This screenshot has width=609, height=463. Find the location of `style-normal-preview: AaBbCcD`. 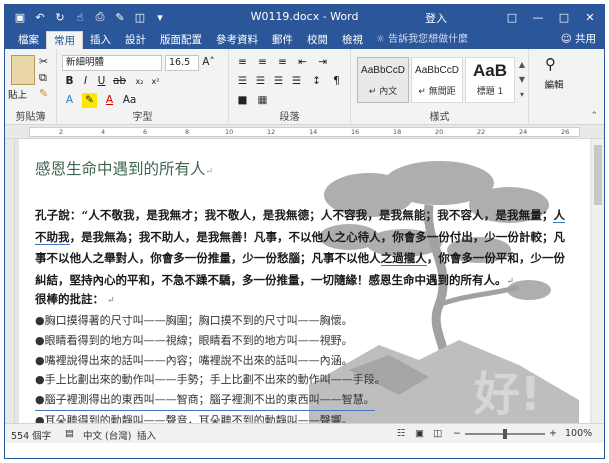

style-normal-preview: AaBbCcD is located at coordinates (383, 70).